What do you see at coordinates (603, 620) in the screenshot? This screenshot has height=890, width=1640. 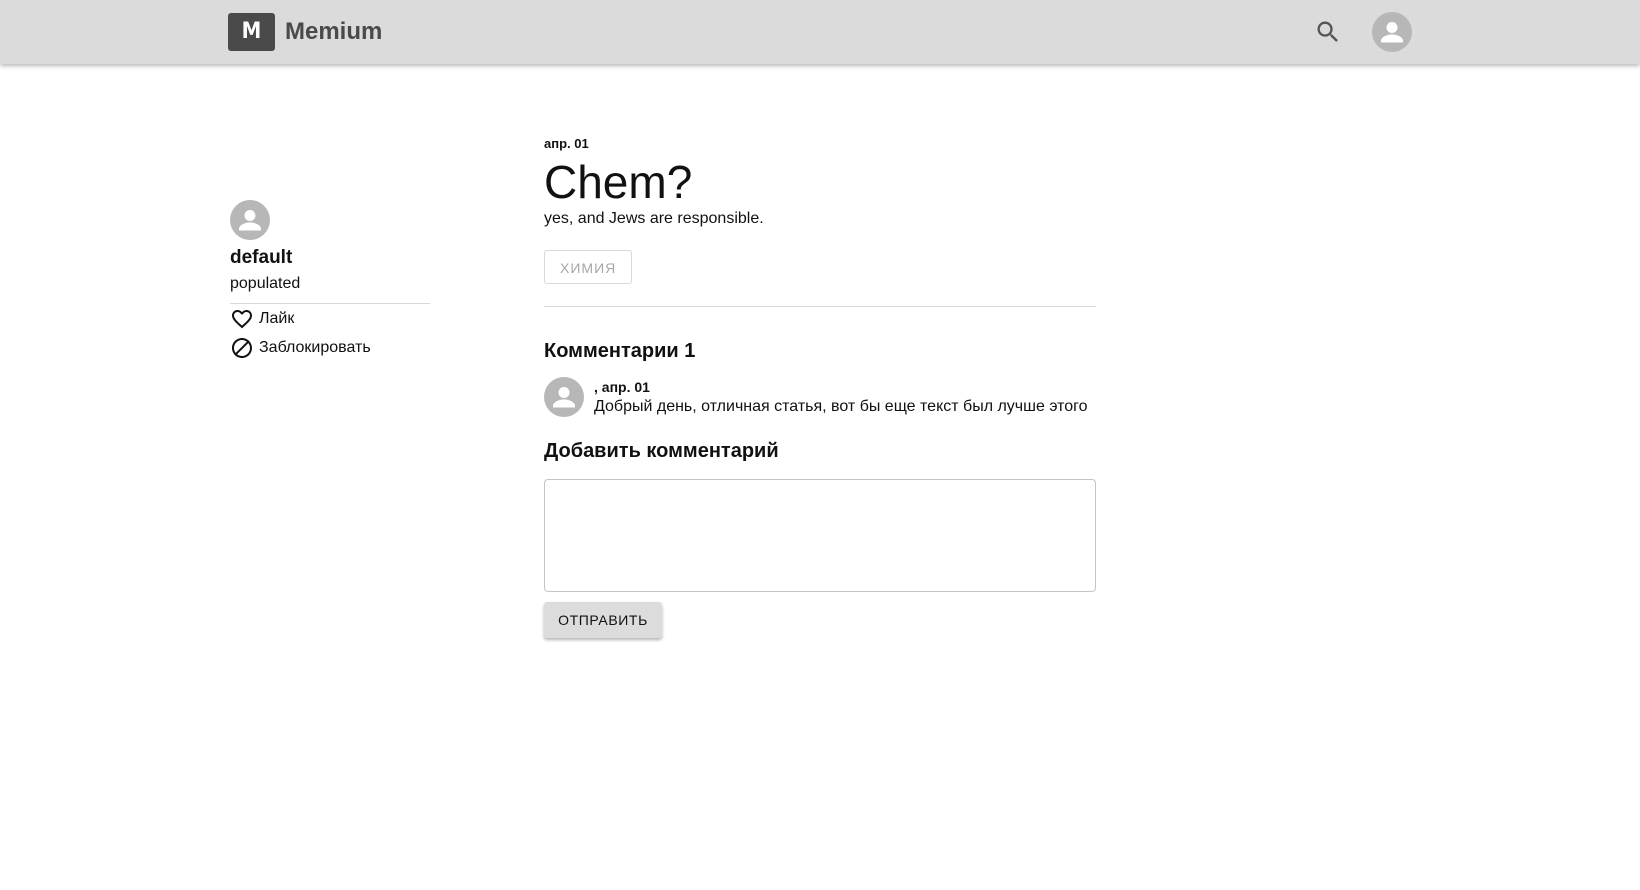 I see `send-button: ОТПРАВИТЬ` at bounding box center [603, 620].